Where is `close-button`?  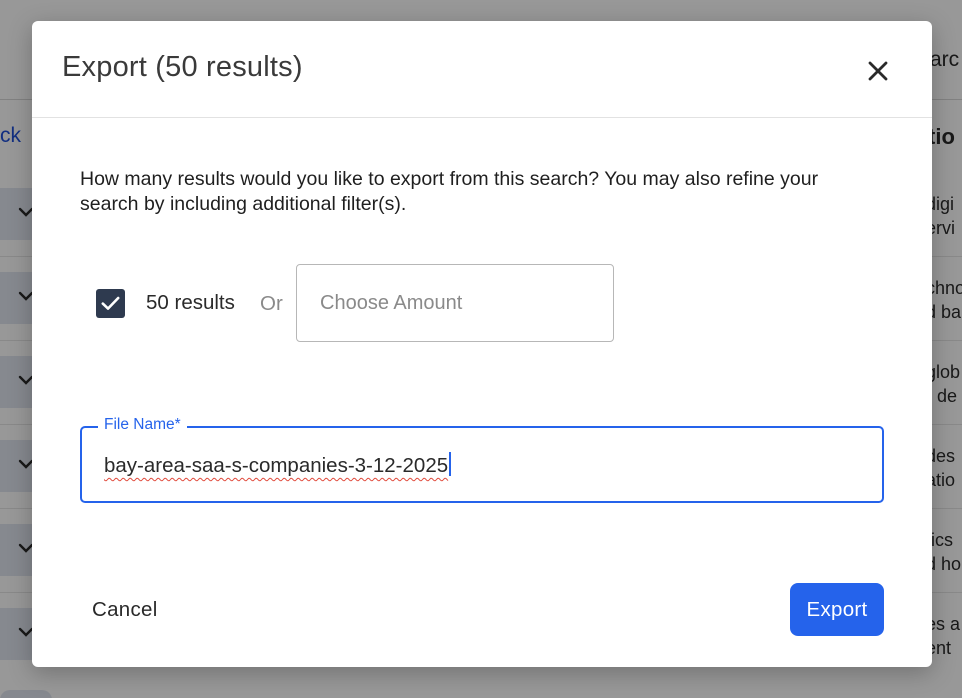 close-button is located at coordinates (878, 71).